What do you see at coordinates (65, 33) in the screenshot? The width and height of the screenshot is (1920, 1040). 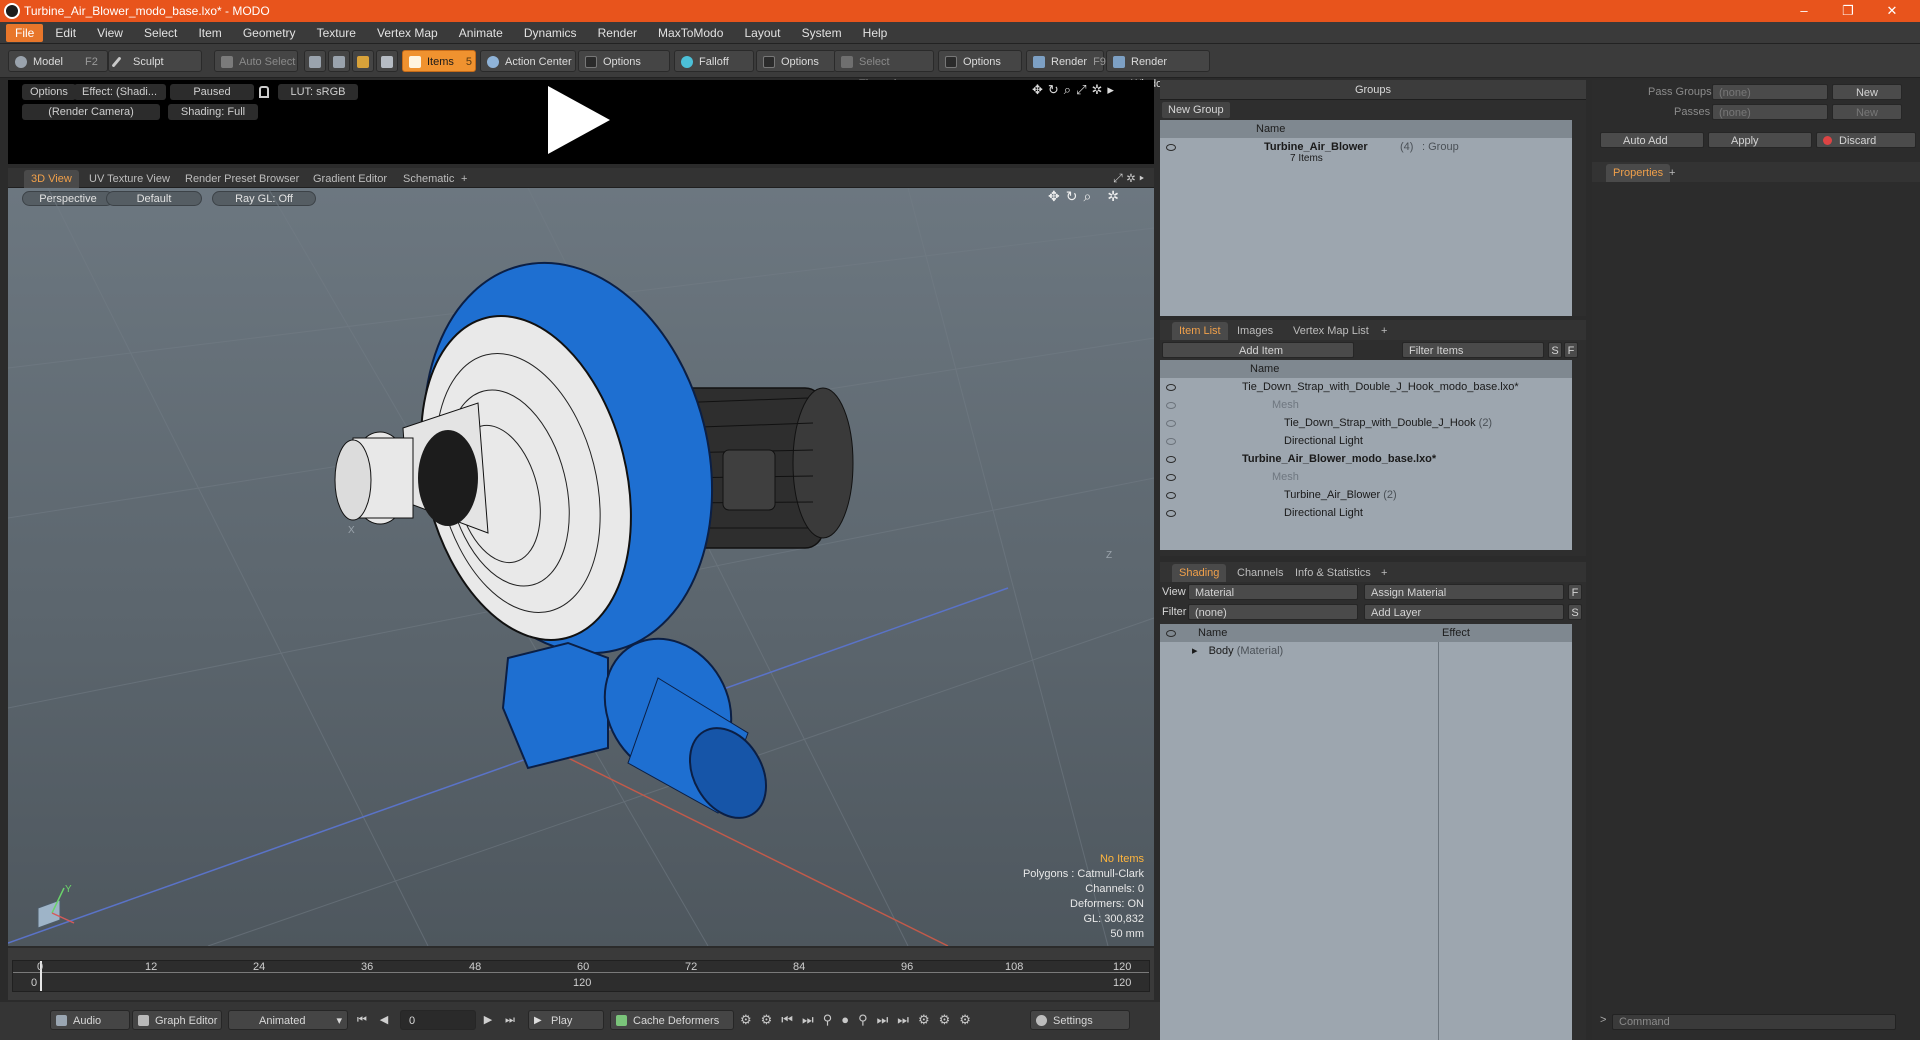 I see `menu-edit: Edit` at bounding box center [65, 33].